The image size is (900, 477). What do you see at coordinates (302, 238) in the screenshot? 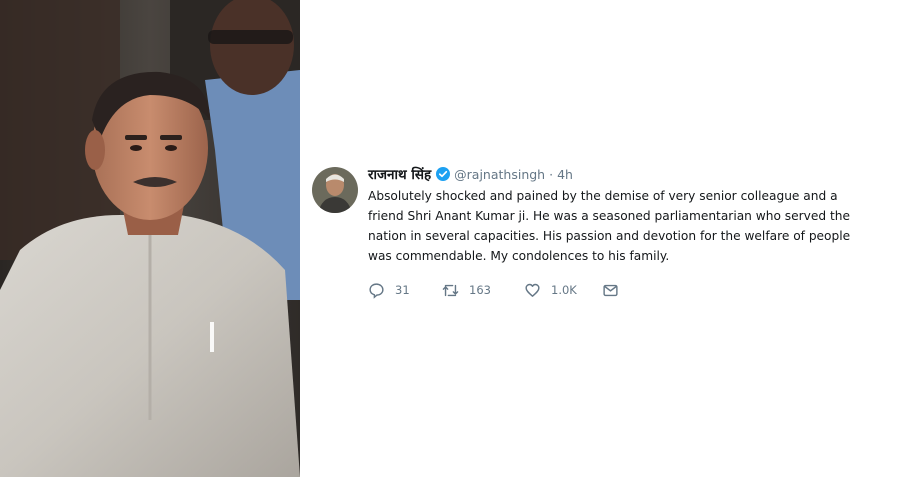
I see `panel-divider` at bounding box center [302, 238].